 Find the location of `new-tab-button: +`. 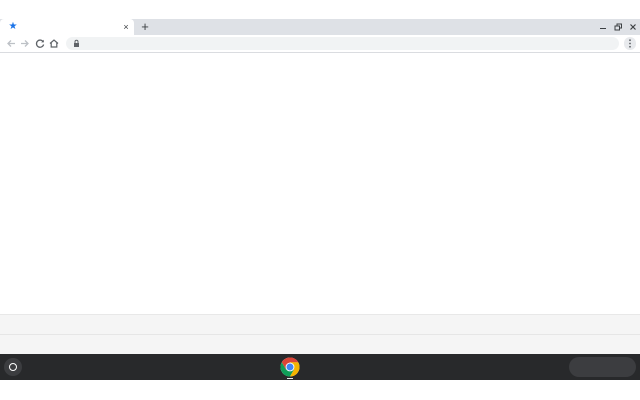

new-tab-button: + is located at coordinates (145, 27).